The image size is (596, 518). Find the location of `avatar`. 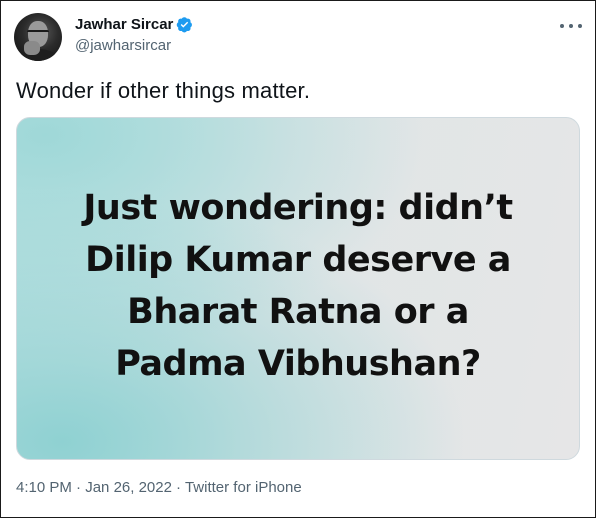

avatar is located at coordinates (38, 37).